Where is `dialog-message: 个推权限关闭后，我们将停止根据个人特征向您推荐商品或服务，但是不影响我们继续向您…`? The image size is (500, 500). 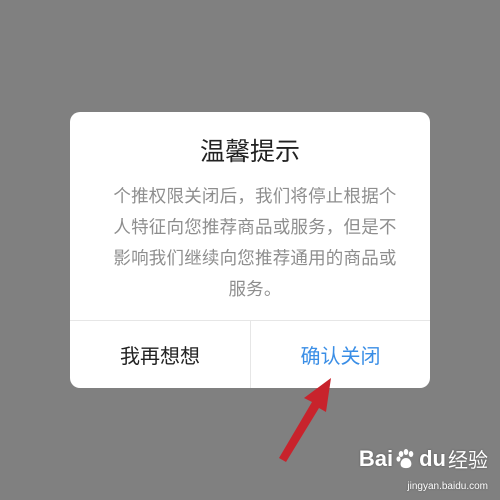
dialog-message: 个推权限关闭后，我们将停止根据个人特征向您推荐商品或服务，但是不影响我们继续向您… is located at coordinates (255, 243).